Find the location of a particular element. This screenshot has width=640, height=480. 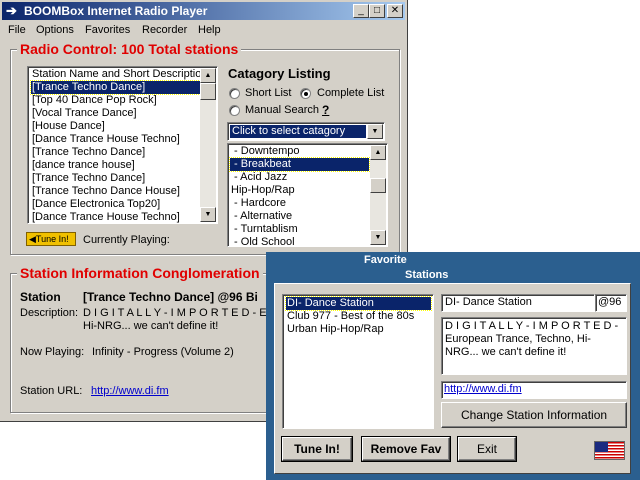

fav-name-field: DI- Dance Station is located at coordinates (518, 303).